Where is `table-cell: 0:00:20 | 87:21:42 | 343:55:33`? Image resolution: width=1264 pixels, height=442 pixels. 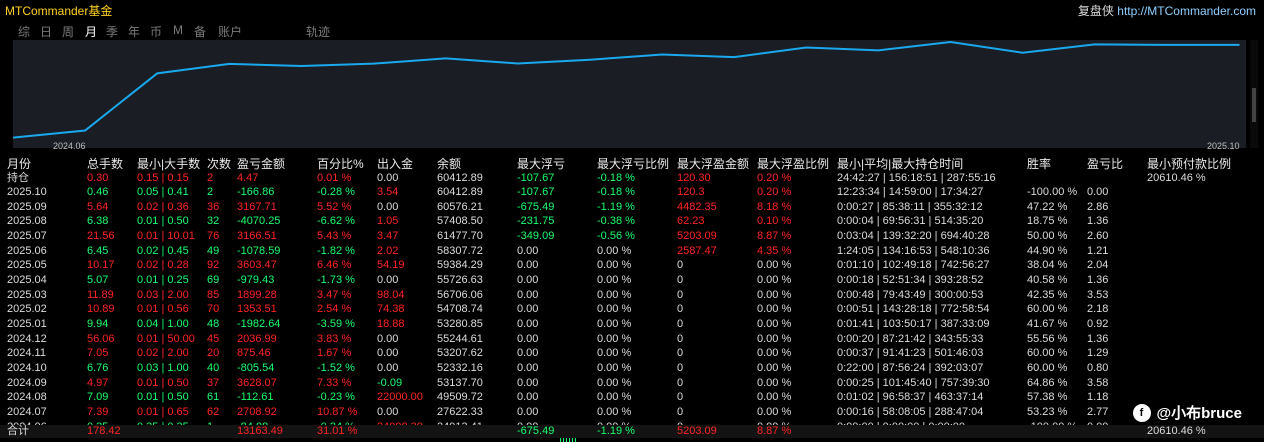 table-cell: 0:00:20 | 87:21:42 | 343:55:33 is located at coordinates (910, 338).